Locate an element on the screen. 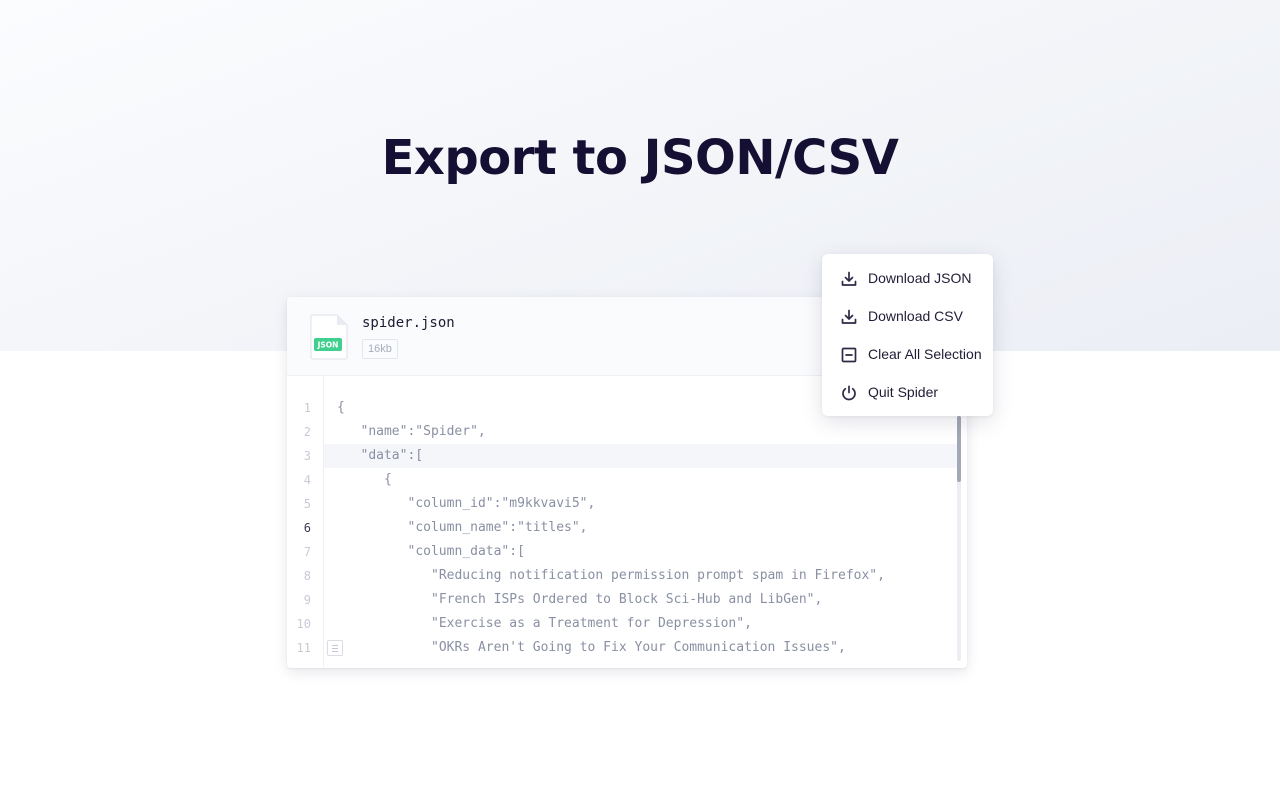  code-line: 2 "name":"Spider", is located at coordinates (622, 432).